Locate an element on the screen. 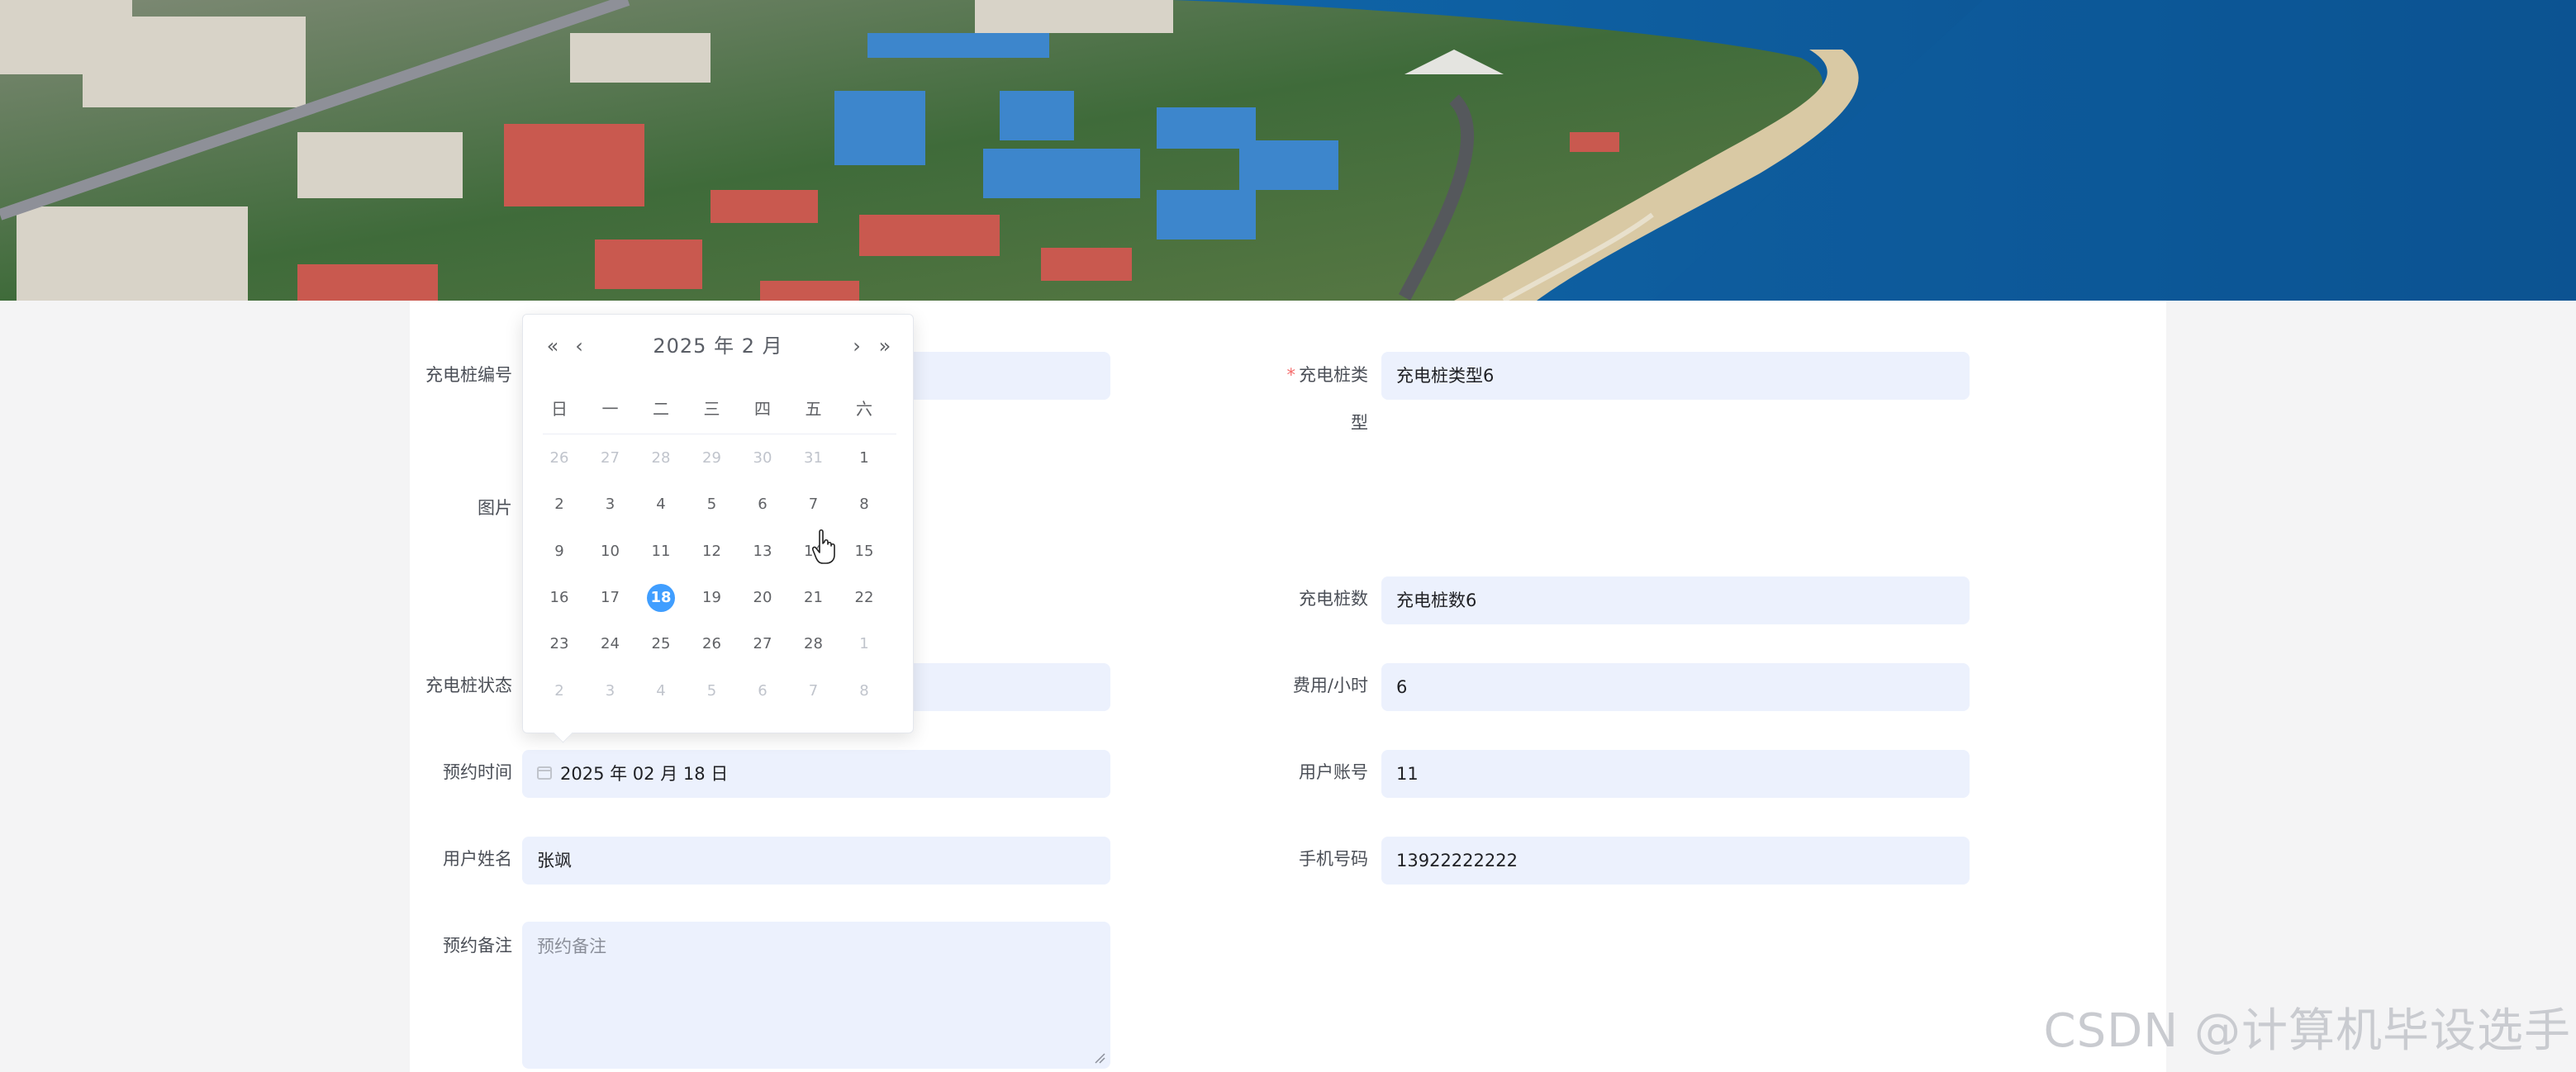 The height and width of the screenshot is (1072, 2576). pile-type-label-wrap: 型 is located at coordinates (1359, 423).